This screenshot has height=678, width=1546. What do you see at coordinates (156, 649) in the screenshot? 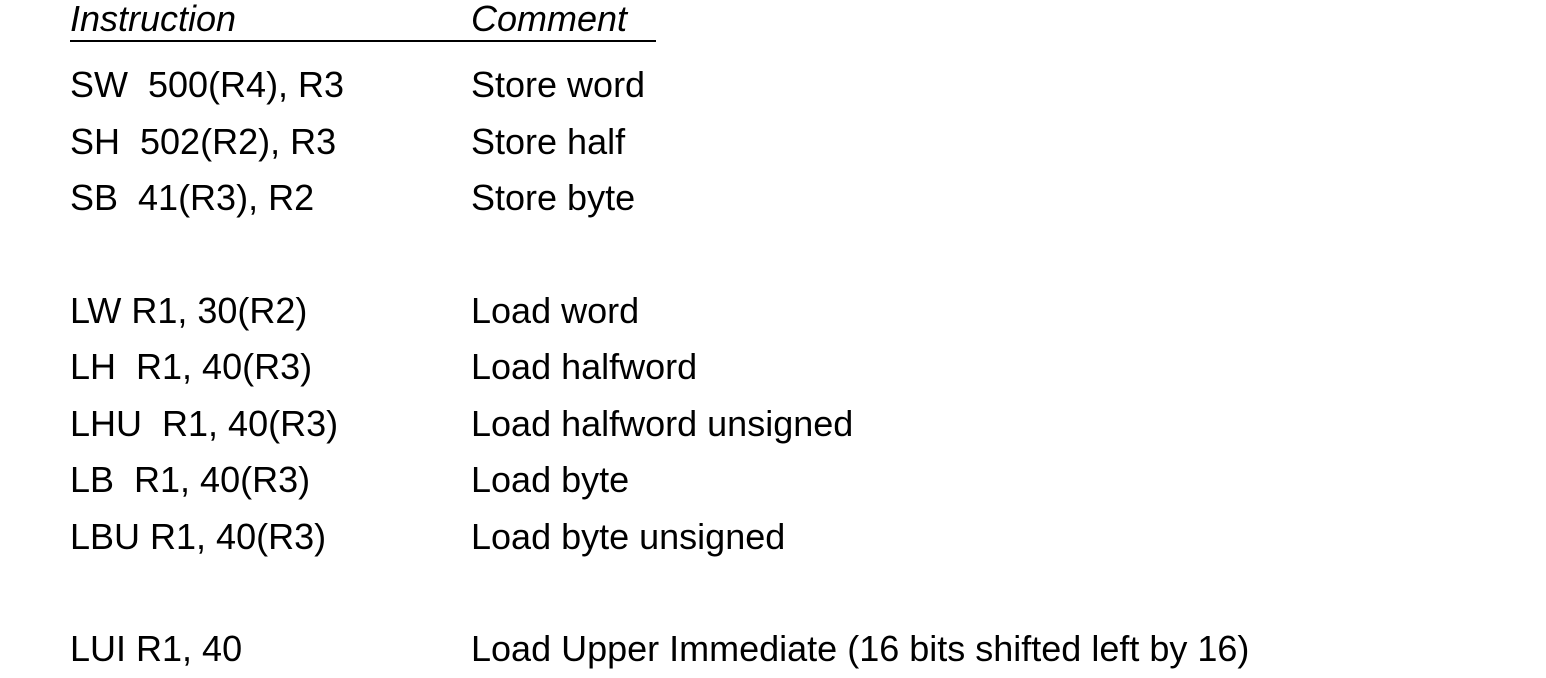
I see `instruction-cell: LUI R1, 40` at bounding box center [156, 649].